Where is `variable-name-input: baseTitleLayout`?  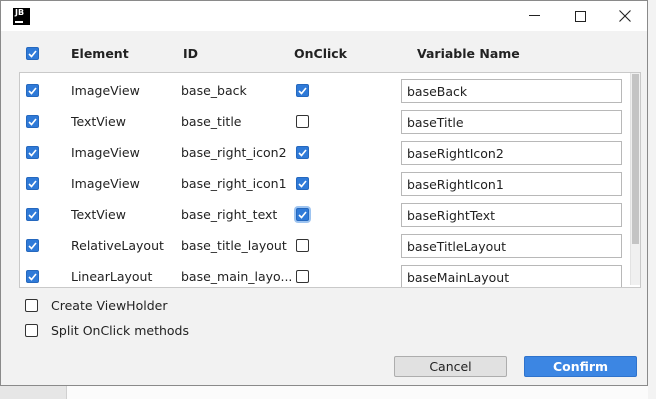
variable-name-input: baseTitleLayout is located at coordinates (511, 246).